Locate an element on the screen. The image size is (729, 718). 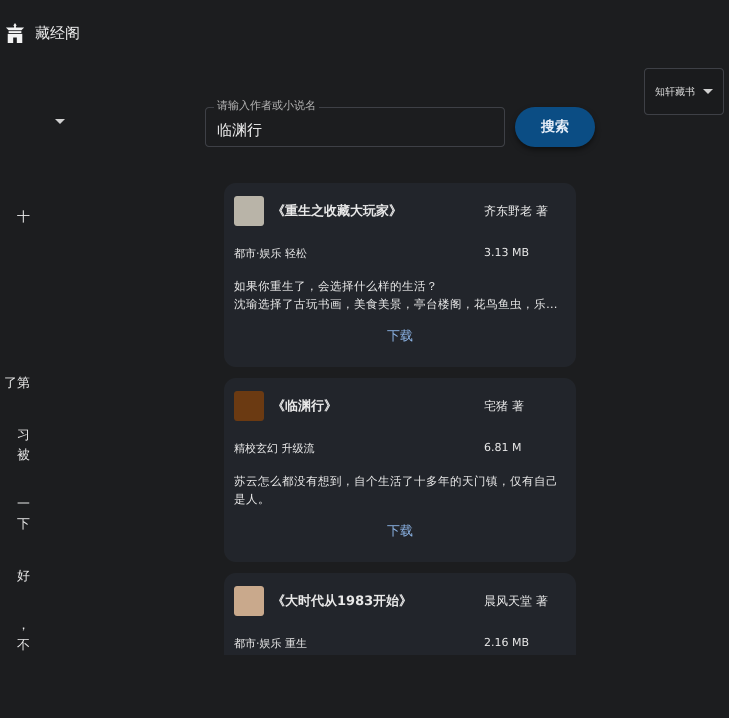
search-field-label: 请输入作者或小说名 is located at coordinates (266, 106).